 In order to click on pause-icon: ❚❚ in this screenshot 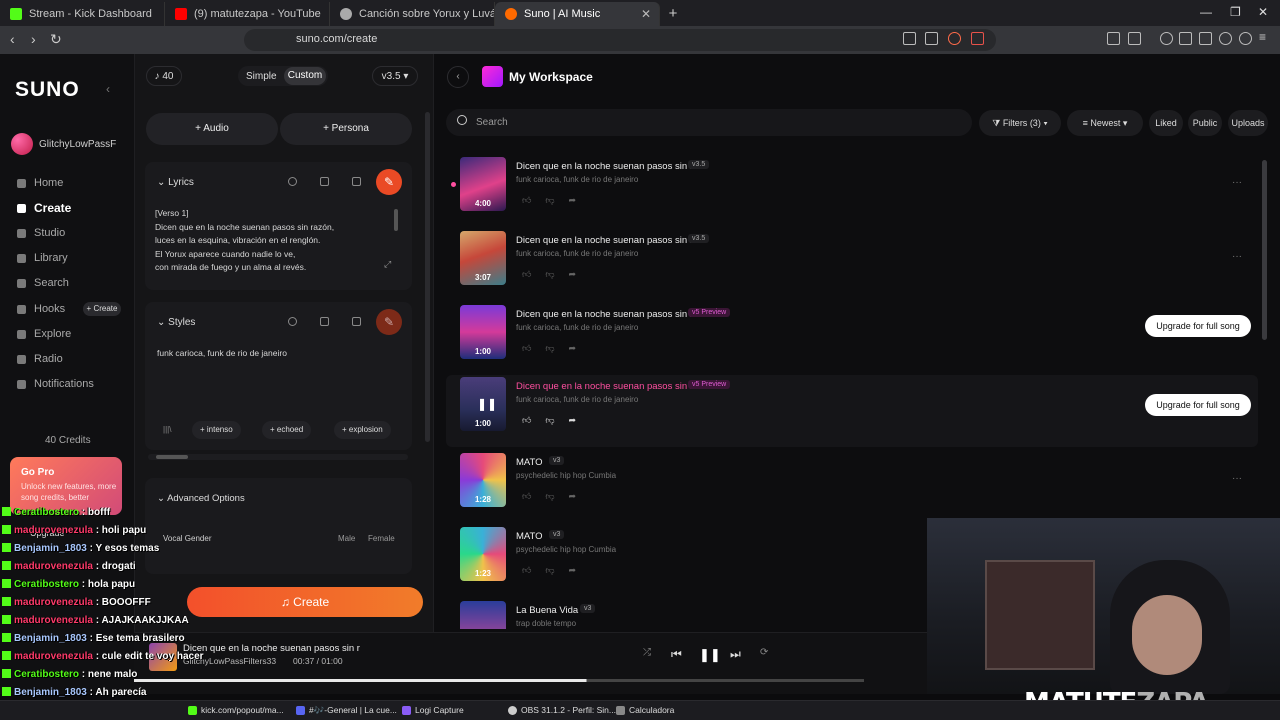, I will do `click(487, 404)`.